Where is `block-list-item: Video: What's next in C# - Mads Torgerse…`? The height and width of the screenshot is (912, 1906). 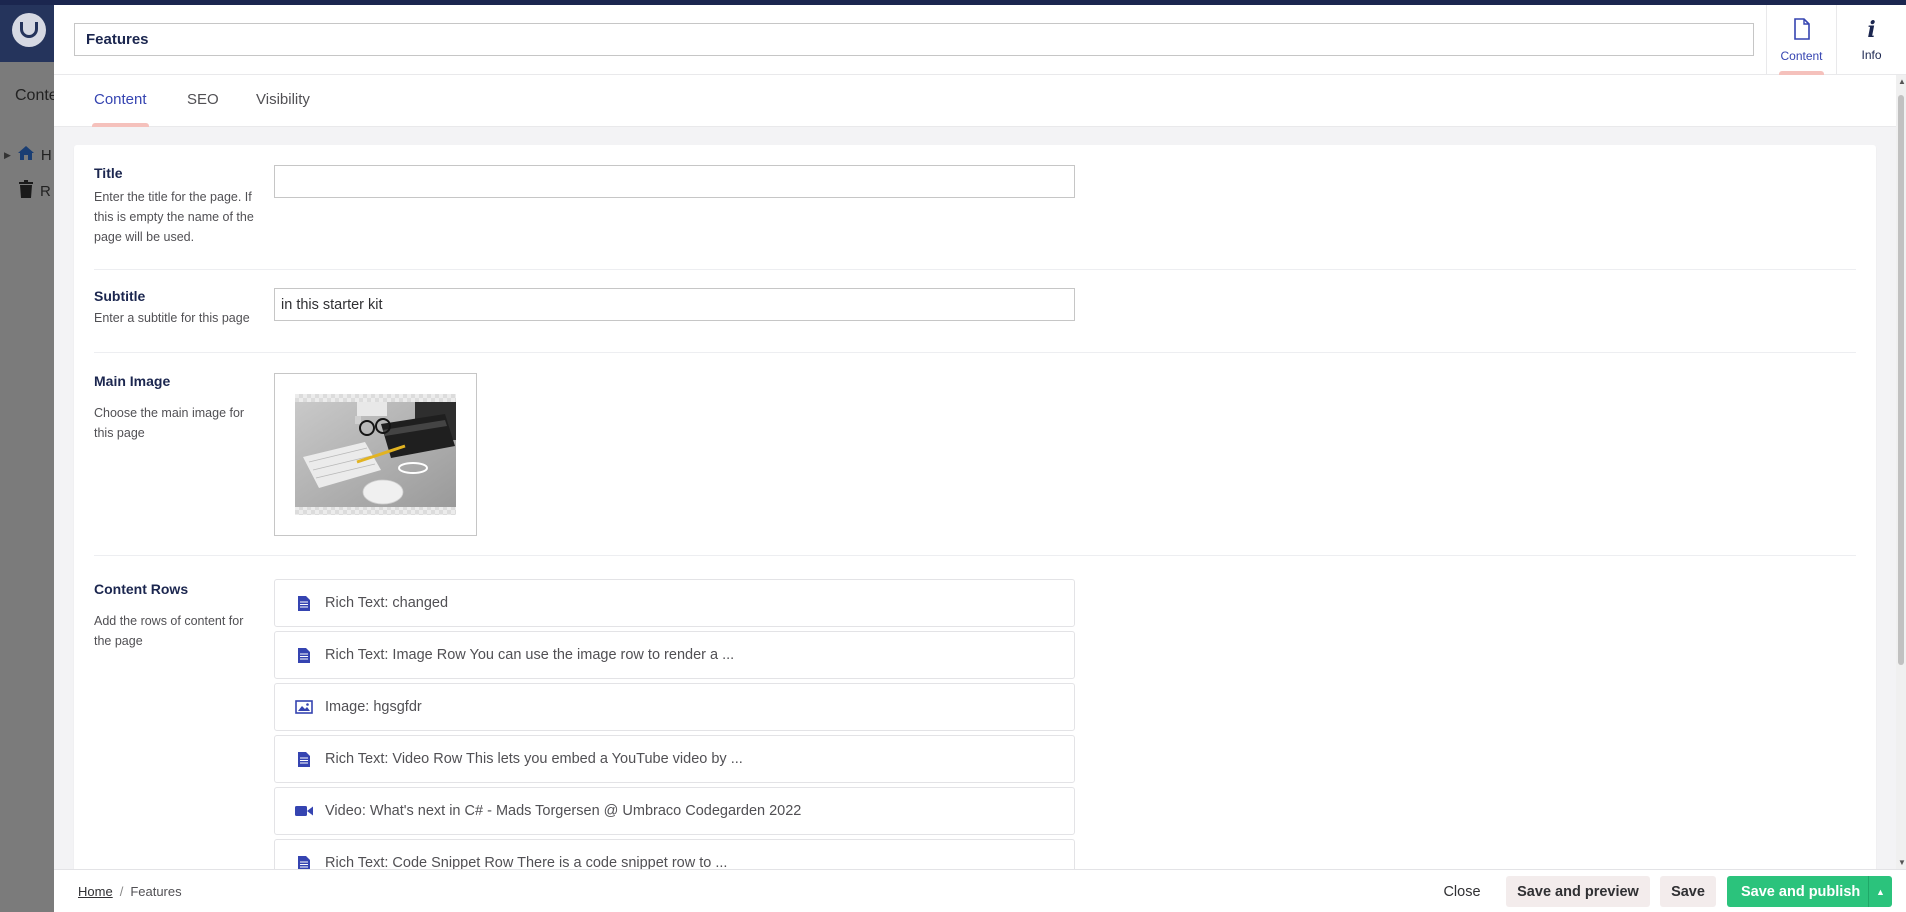 block-list-item: Video: What's next in C# - Mads Torgerse… is located at coordinates (674, 811).